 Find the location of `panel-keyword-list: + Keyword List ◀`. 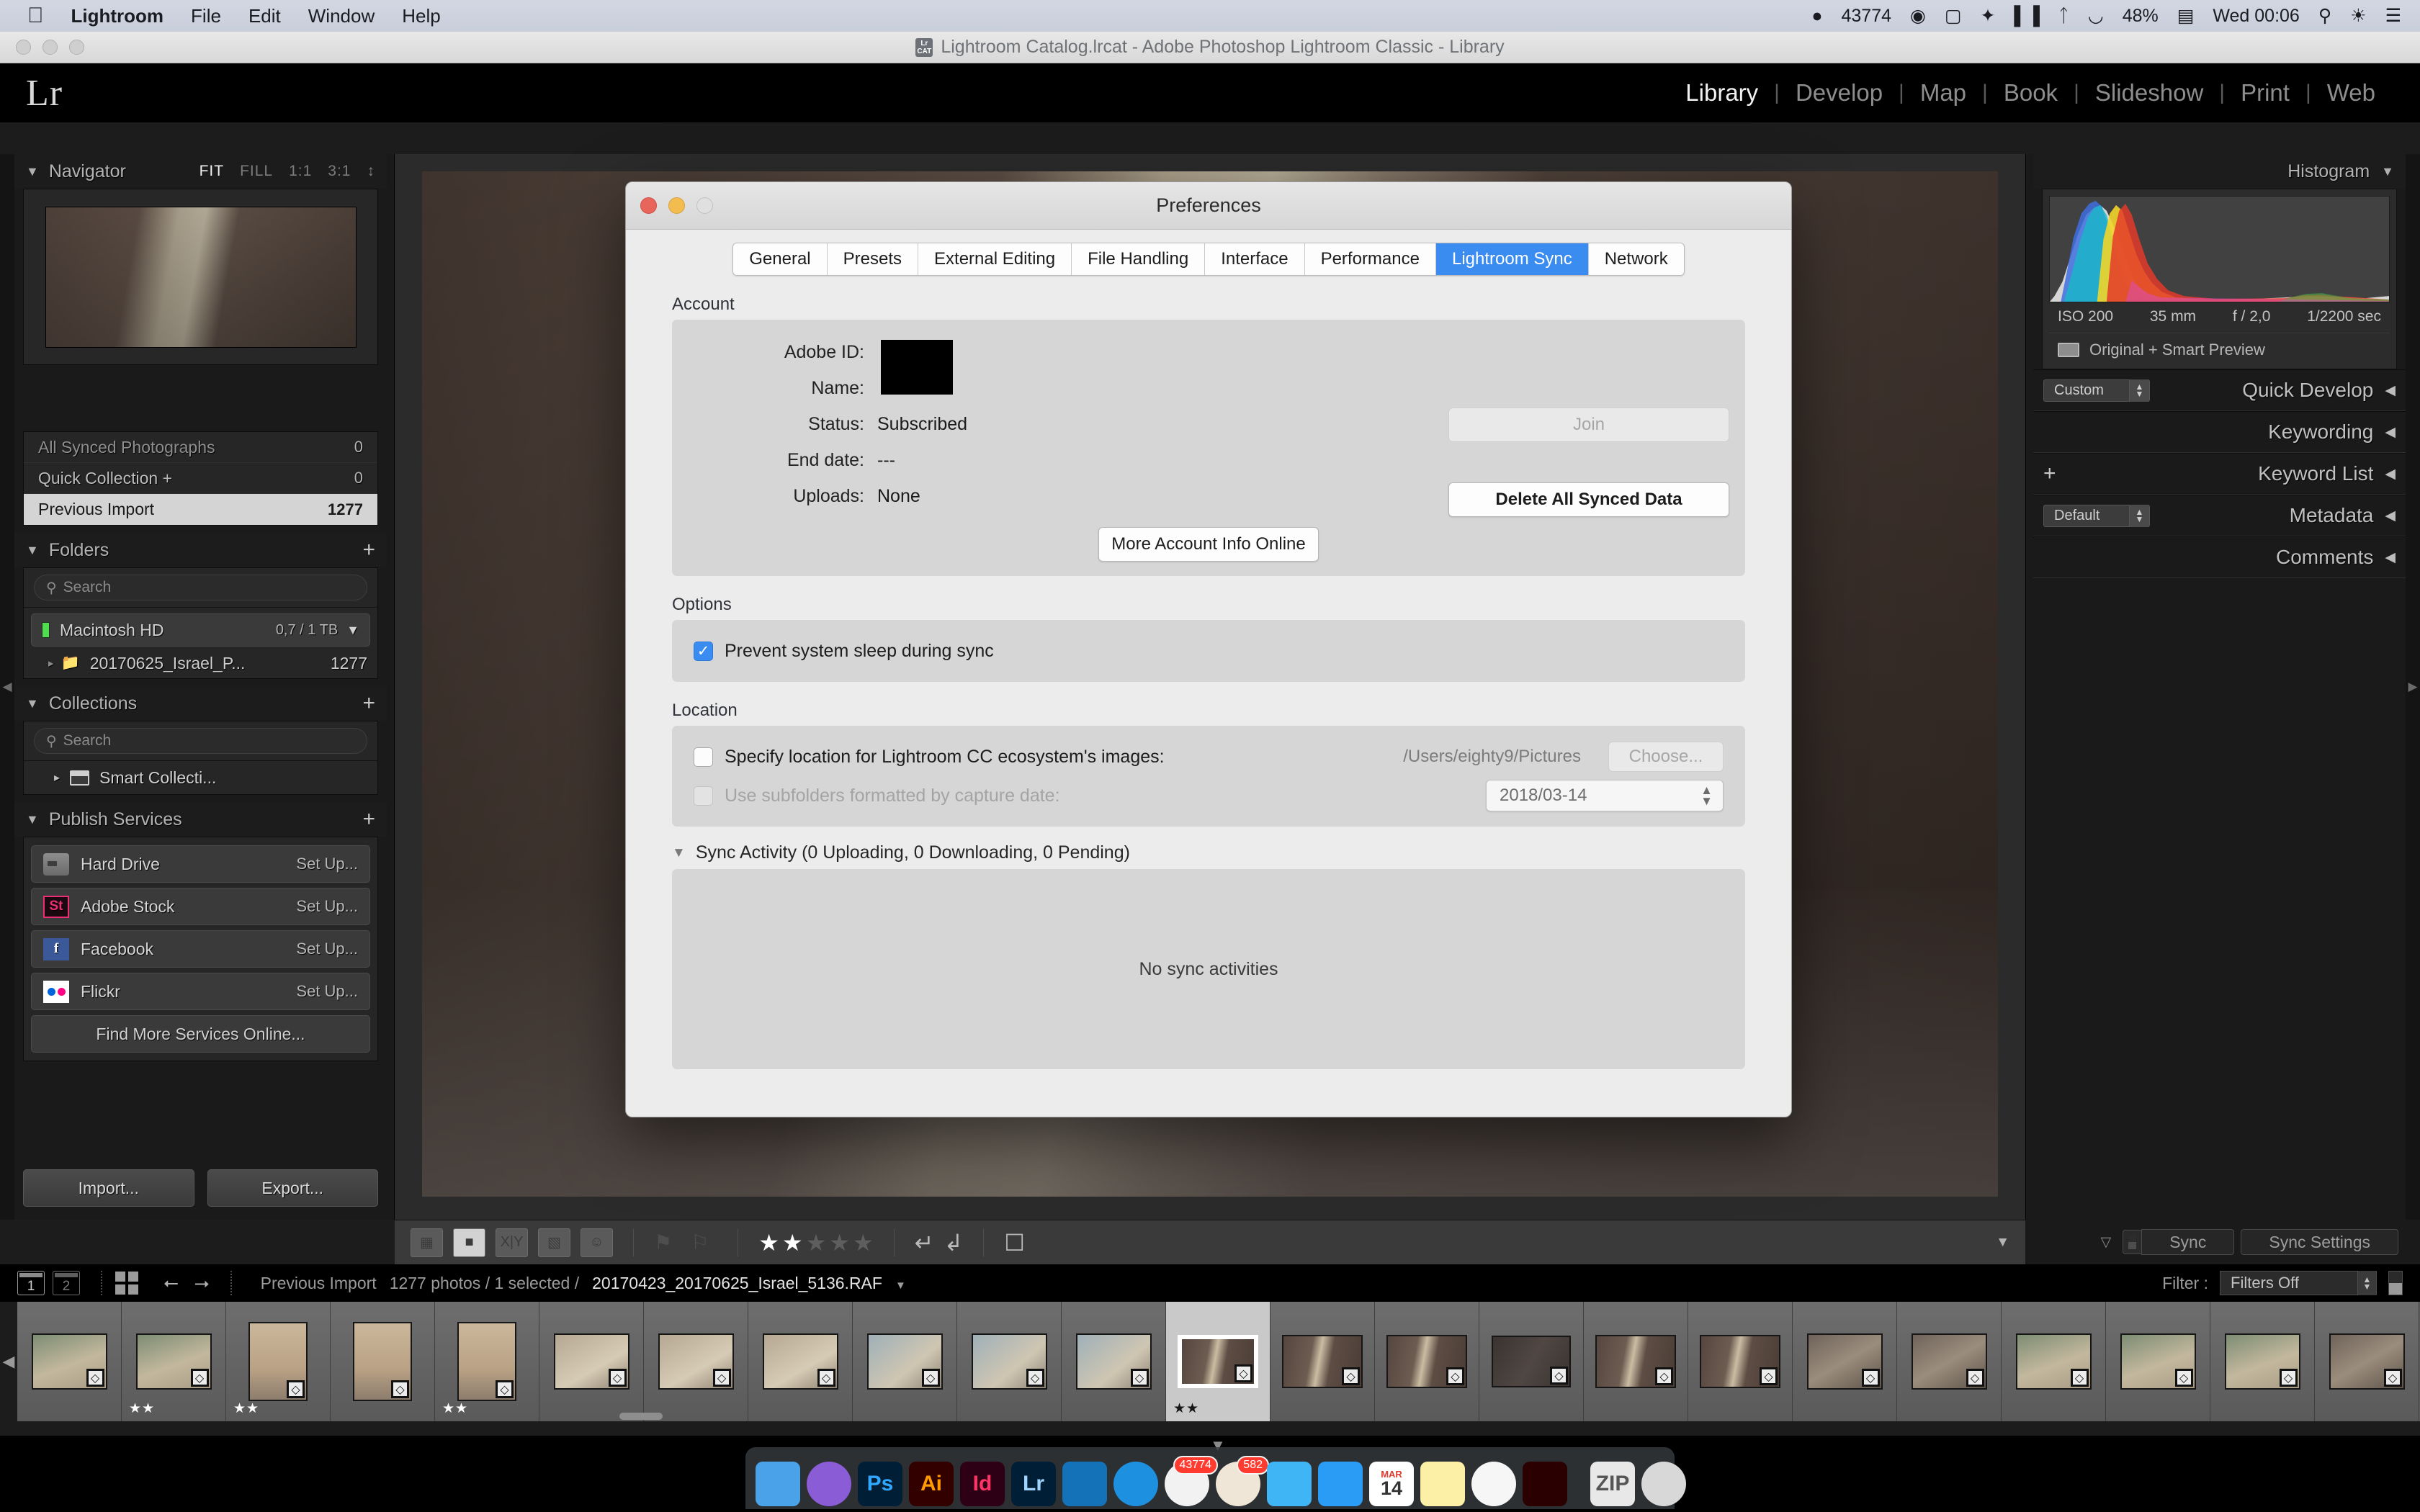

panel-keyword-list: + Keyword List ◀ is located at coordinates (2219, 474).